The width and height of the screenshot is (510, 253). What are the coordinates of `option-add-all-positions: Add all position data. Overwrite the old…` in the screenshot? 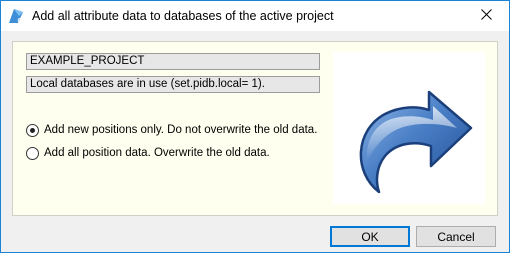 It's located at (148, 153).